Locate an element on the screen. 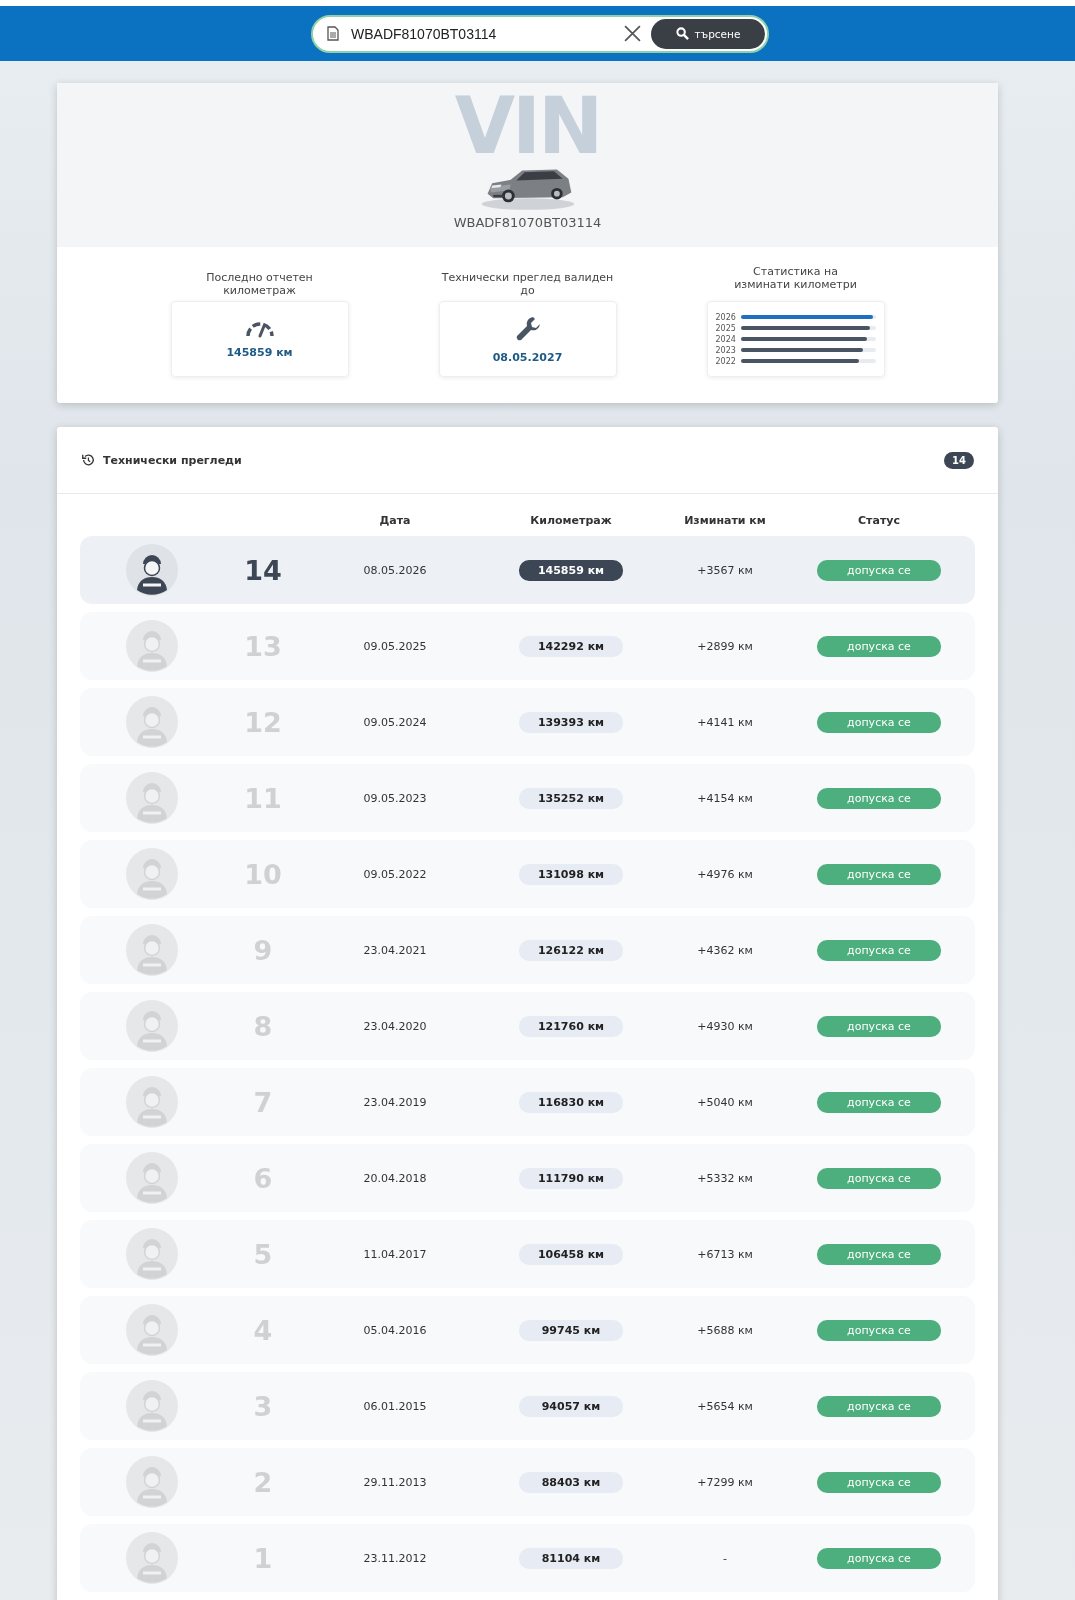  document-icon is located at coordinates (333, 33).